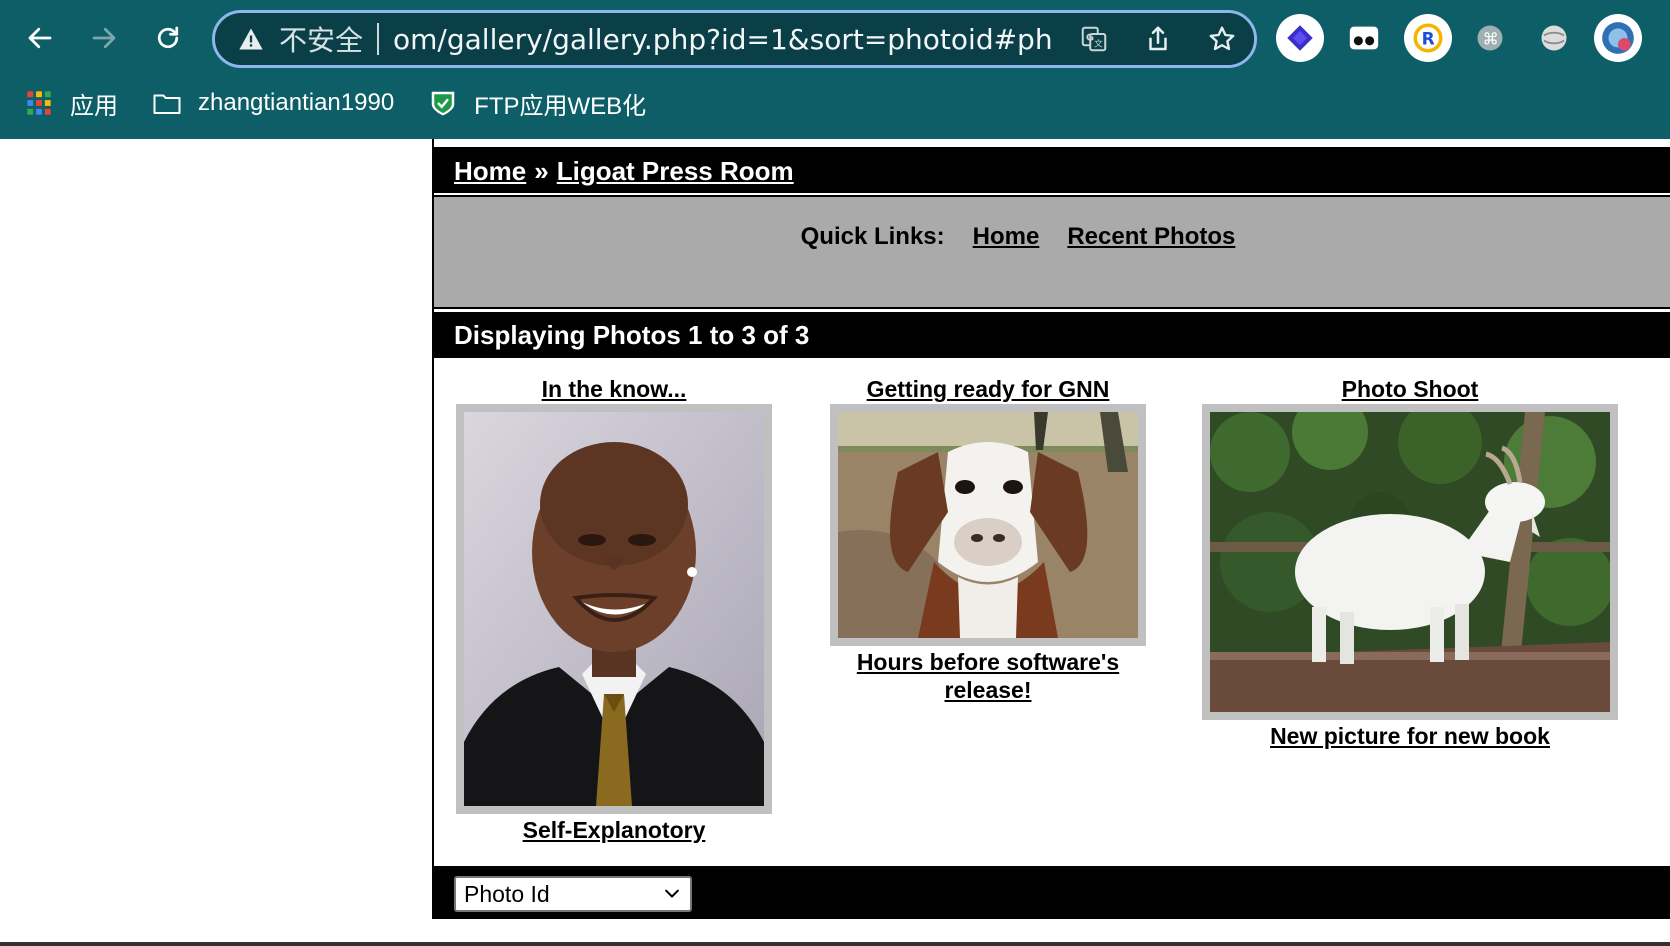 This screenshot has height=946, width=1670. I want to click on displaying-text: Displaying Photos 1 to 3 of 3, so click(632, 334).